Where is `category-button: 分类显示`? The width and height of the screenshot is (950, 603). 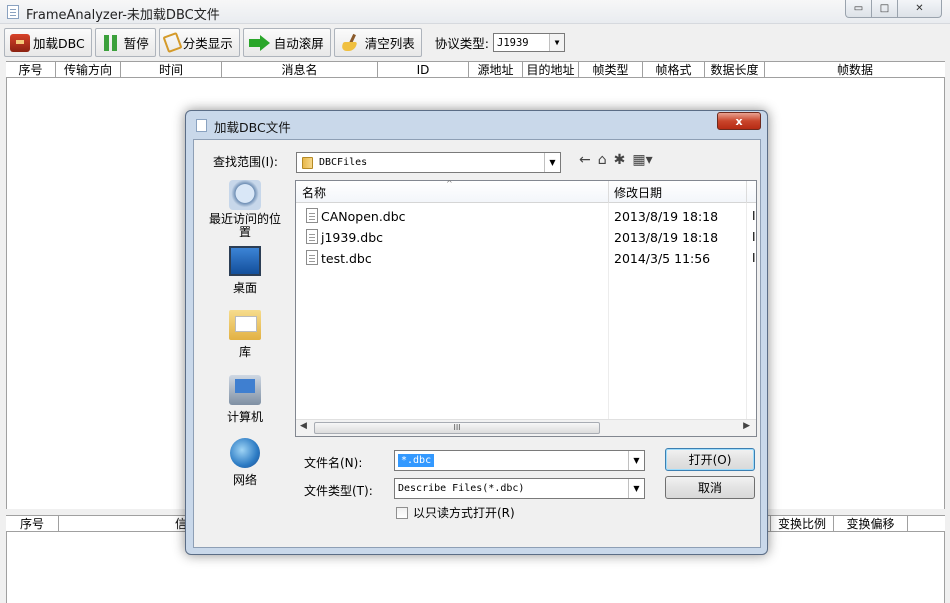
category-button: 分类显示 is located at coordinates (199, 42).